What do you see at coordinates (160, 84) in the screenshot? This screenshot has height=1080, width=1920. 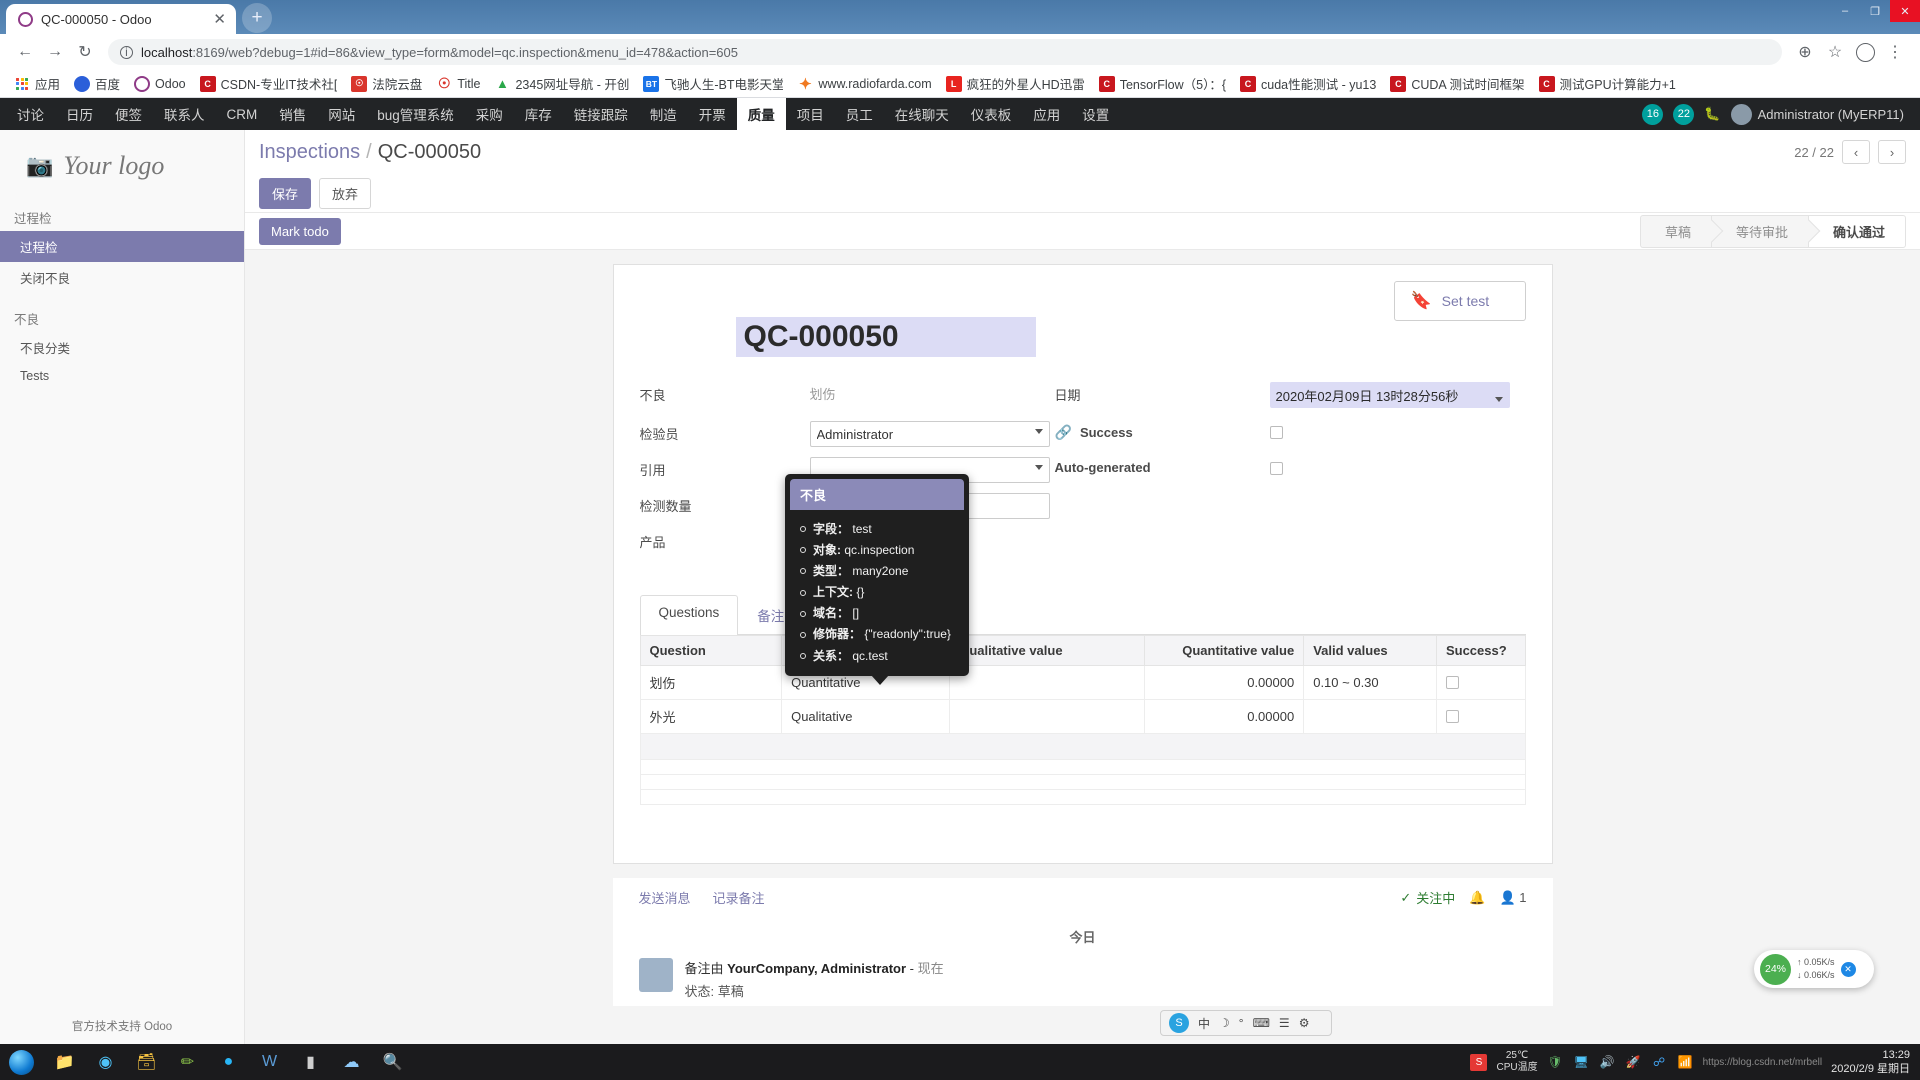 I see `bookmark-odoo: Odoo` at bounding box center [160, 84].